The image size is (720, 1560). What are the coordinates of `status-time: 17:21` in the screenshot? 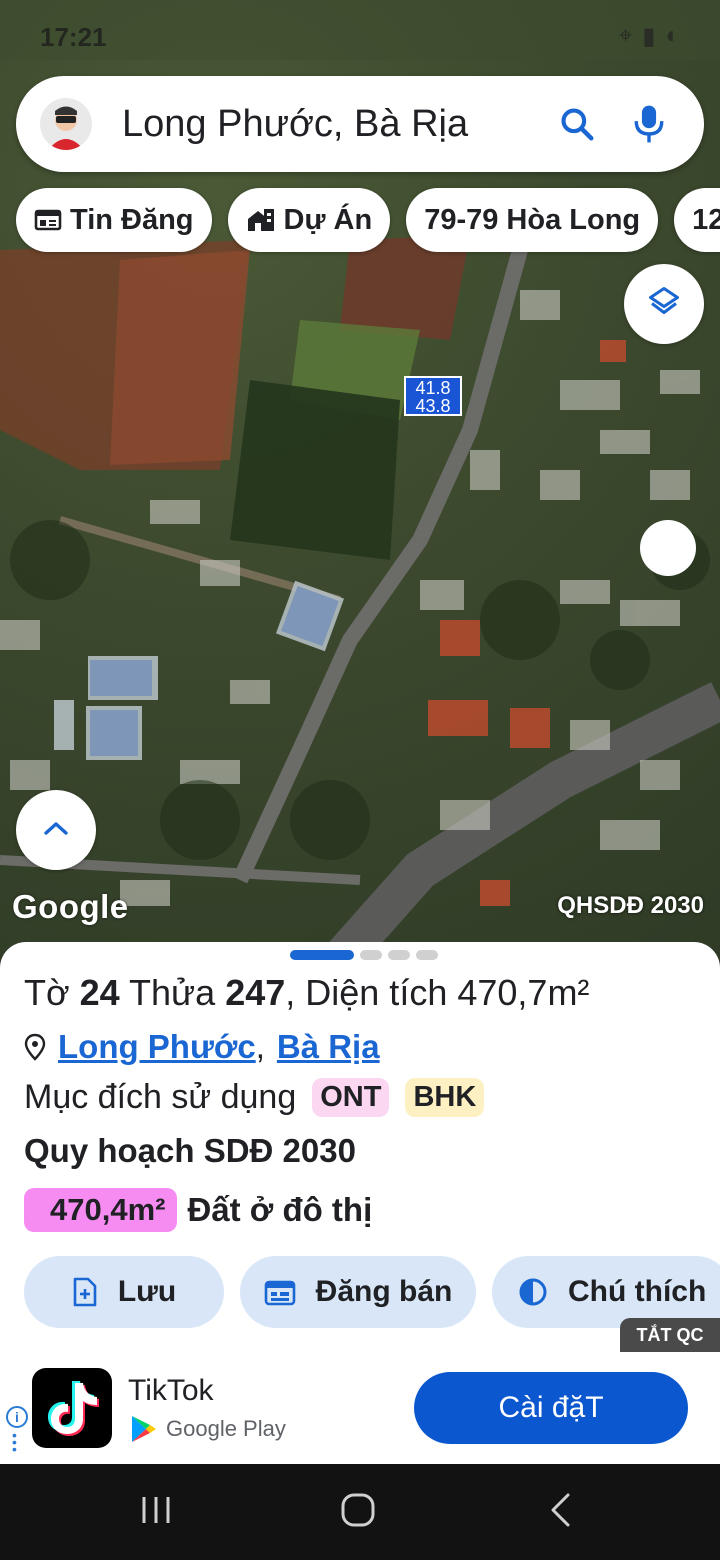 It's located at (73, 37).